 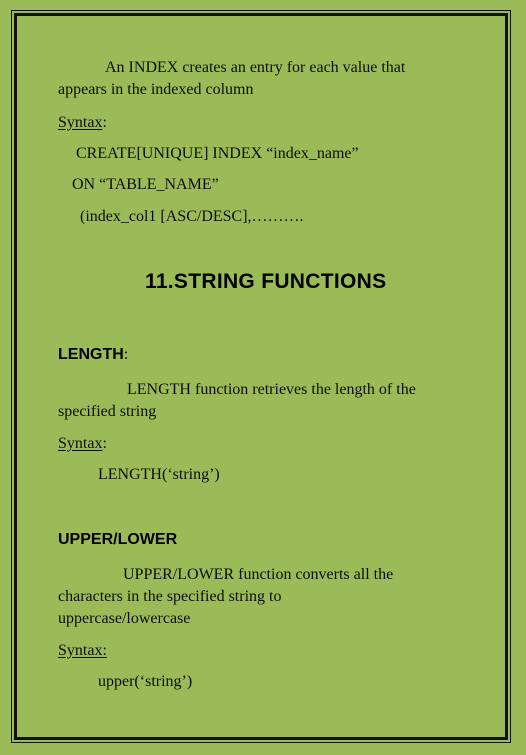 What do you see at coordinates (192, 216) in the screenshot?
I see `index-syntax-line-3: (index_col1 [ASC/DESC],……….` at bounding box center [192, 216].